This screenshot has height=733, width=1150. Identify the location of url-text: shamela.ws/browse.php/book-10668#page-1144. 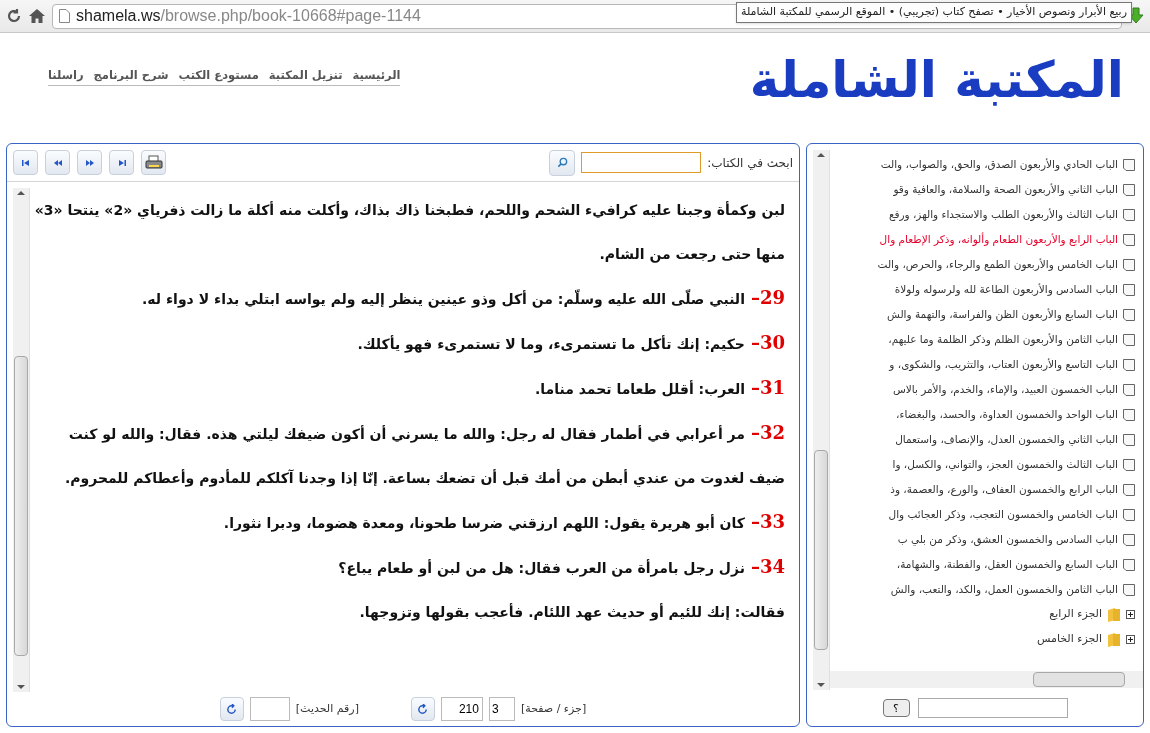
(248, 16).